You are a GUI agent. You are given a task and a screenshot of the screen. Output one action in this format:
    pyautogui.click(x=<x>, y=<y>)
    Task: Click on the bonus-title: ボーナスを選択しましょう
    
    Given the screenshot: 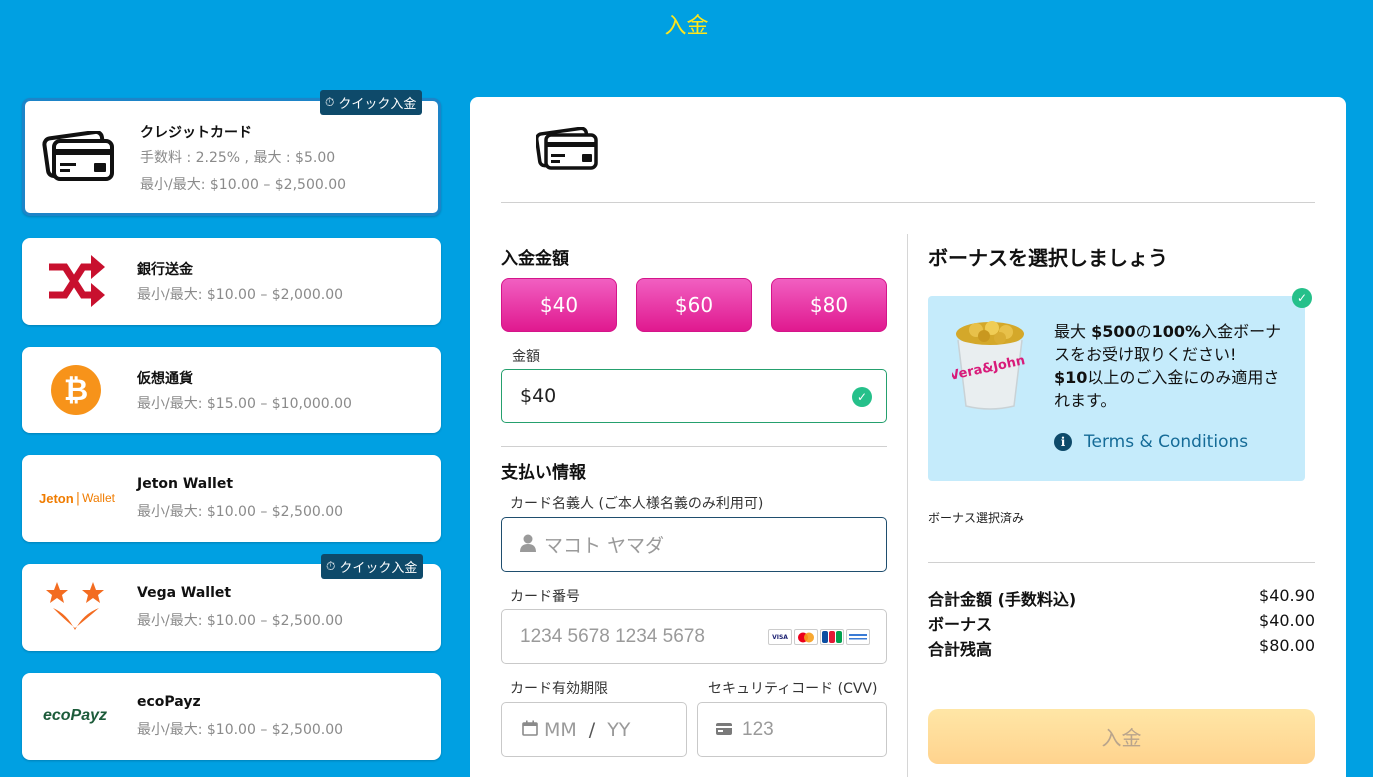 What is the action you would take?
    pyautogui.click(x=1048, y=258)
    